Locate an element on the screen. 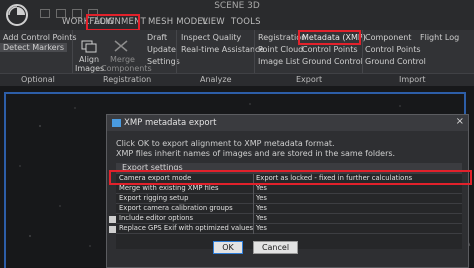 The height and width of the screenshot is (268, 474). import-ground-control-button: Ground Control is located at coordinates (395, 61).